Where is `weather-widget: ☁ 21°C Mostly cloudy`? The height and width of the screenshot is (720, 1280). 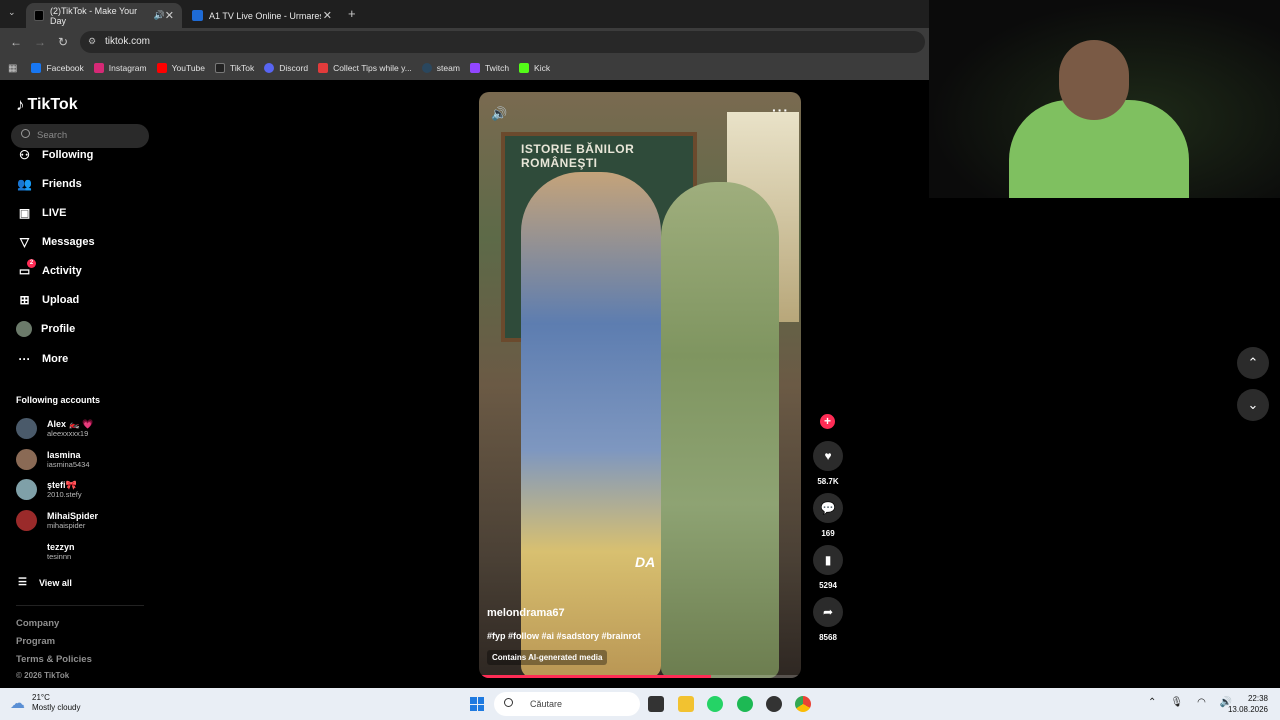
weather-widget: ☁ 21°C Mostly cloudy is located at coordinates (45, 703).